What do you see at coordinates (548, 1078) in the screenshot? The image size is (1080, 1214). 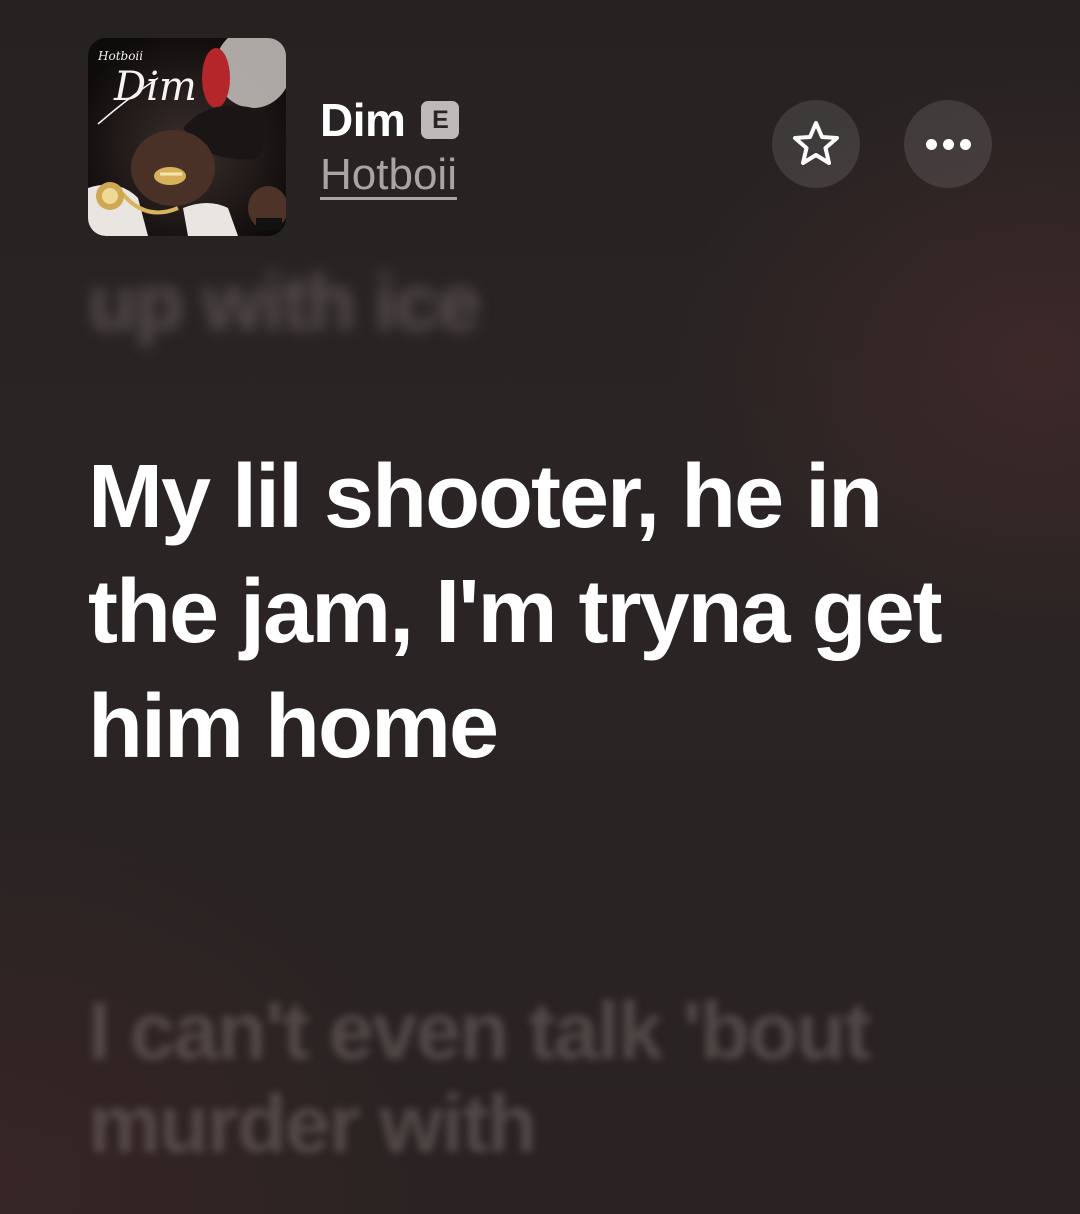 I see `lyric-line-next: I can't even talk 'bout murder with` at bounding box center [548, 1078].